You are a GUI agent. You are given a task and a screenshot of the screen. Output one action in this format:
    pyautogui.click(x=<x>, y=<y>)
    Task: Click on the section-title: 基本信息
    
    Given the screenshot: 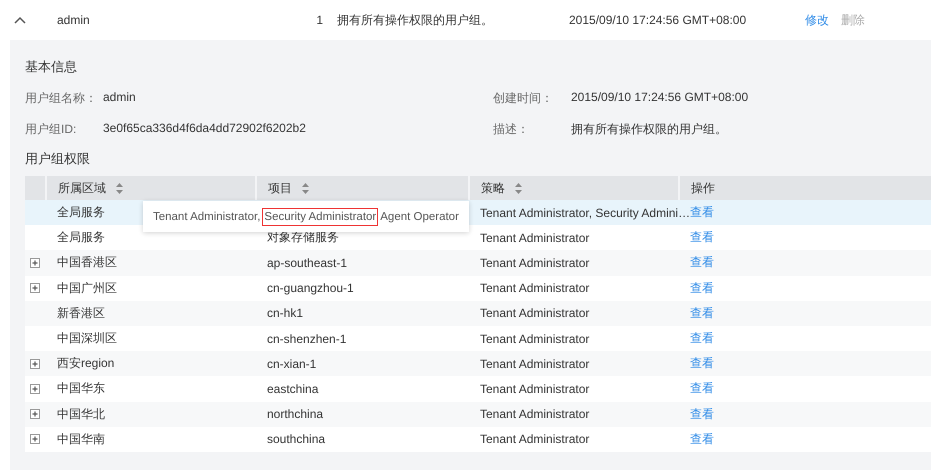 What is the action you would take?
    pyautogui.click(x=51, y=67)
    